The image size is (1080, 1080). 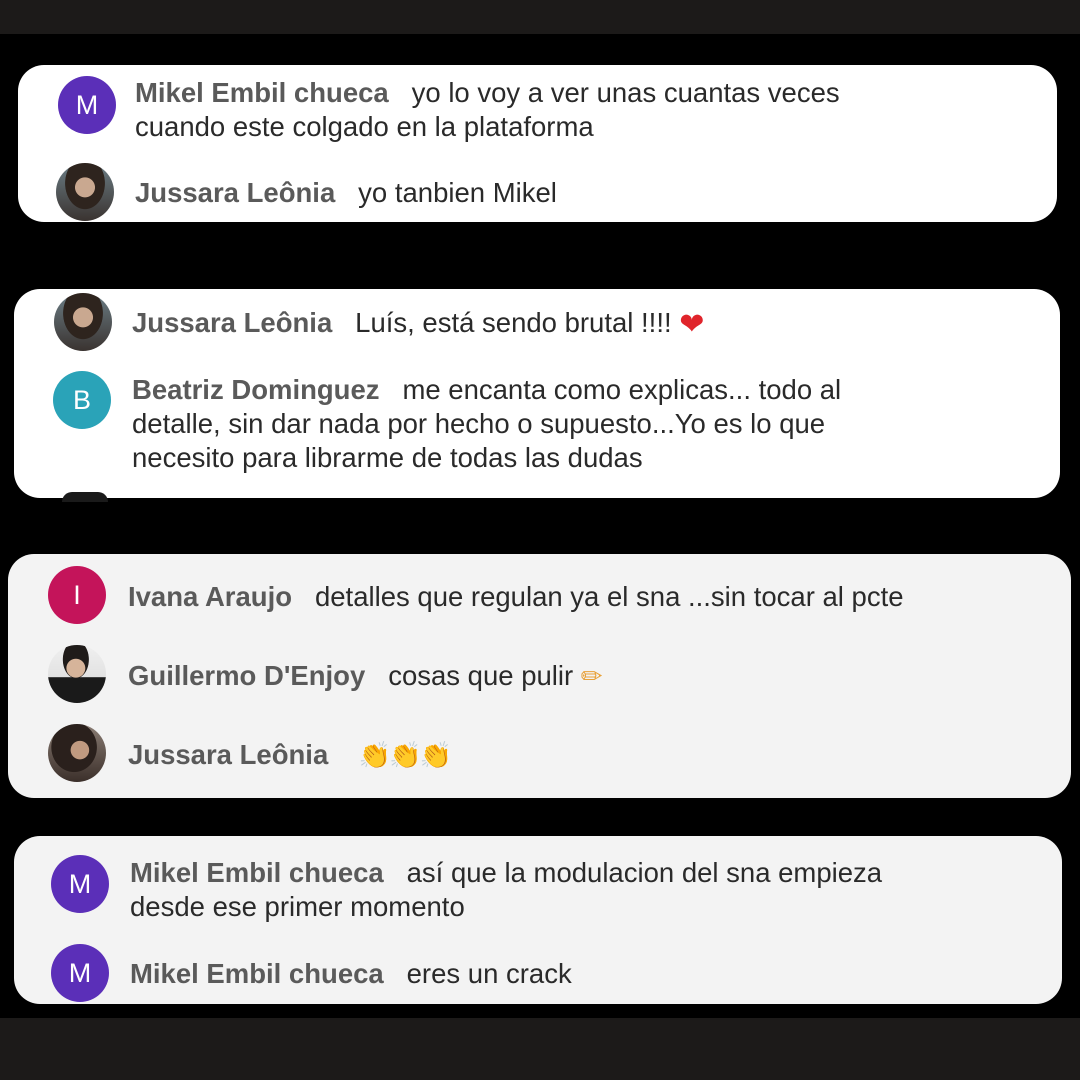 I want to click on bottom-bar, so click(x=540, y=1049).